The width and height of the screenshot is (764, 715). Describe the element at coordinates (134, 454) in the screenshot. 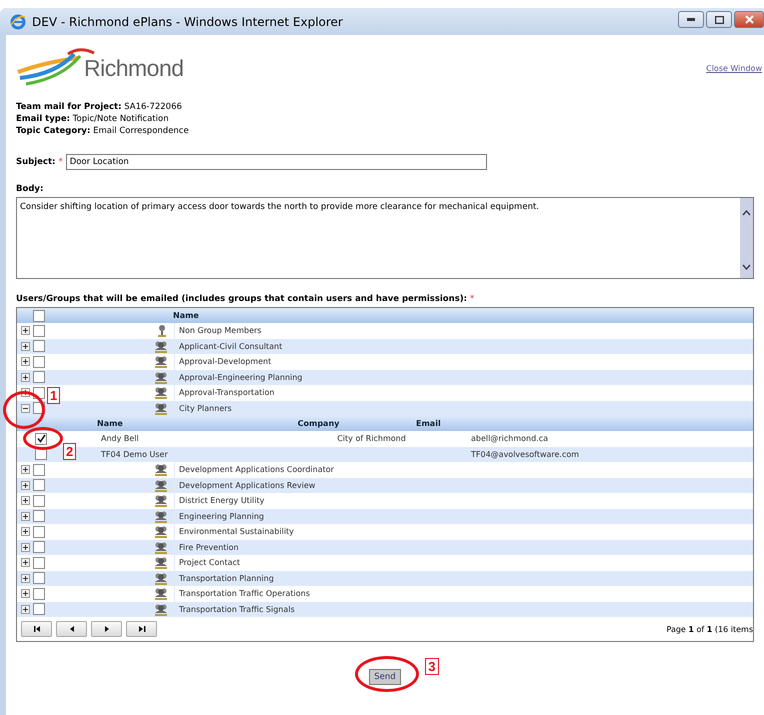

I see `member-name: TF04 Demo User` at that location.